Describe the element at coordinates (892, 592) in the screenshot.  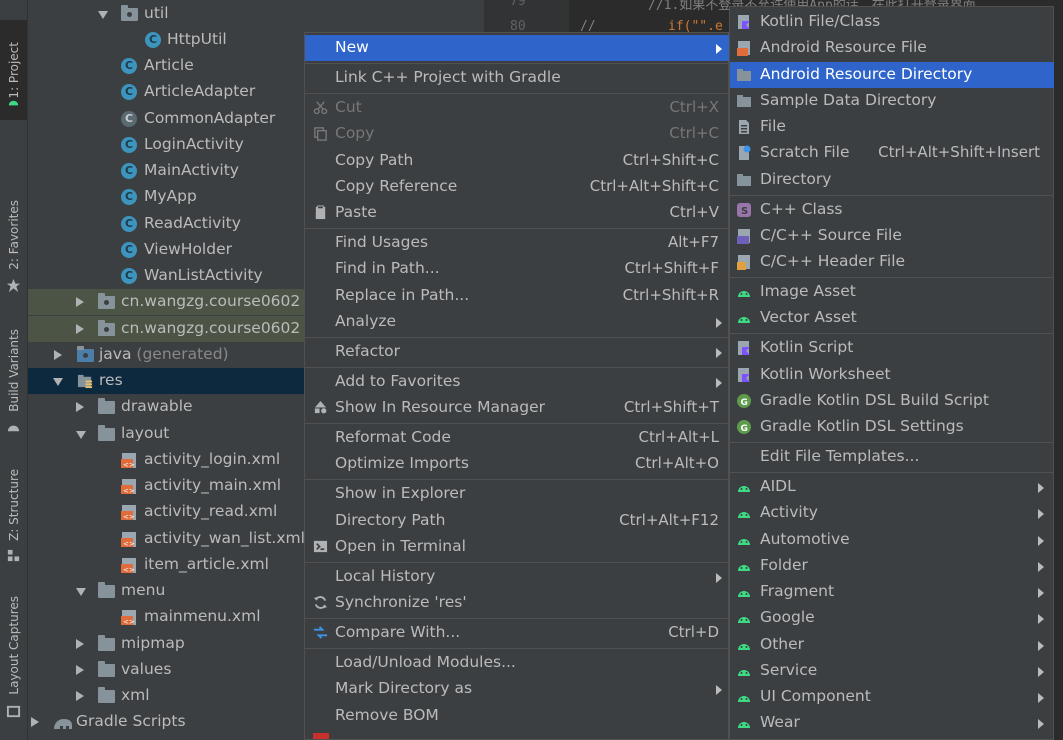
I see `submenu-item-fragment: Fragment` at that location.